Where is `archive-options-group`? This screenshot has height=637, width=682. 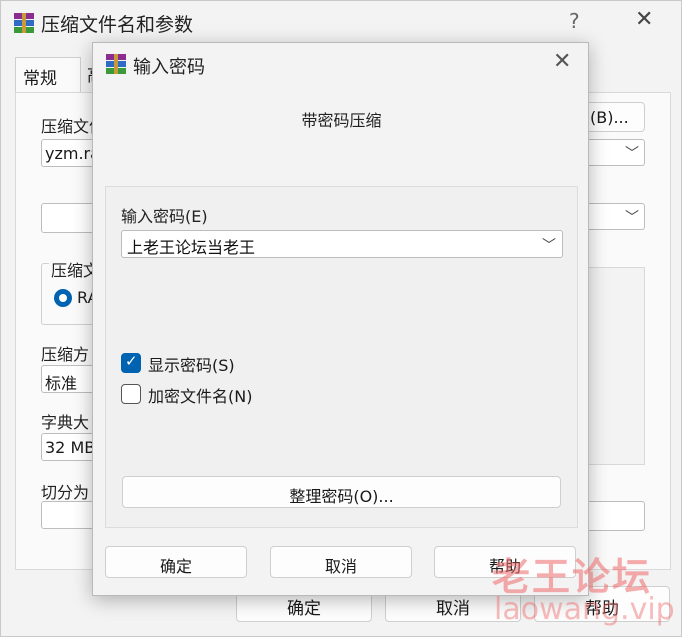 archive-options-group is located at coordinates (614, 366).